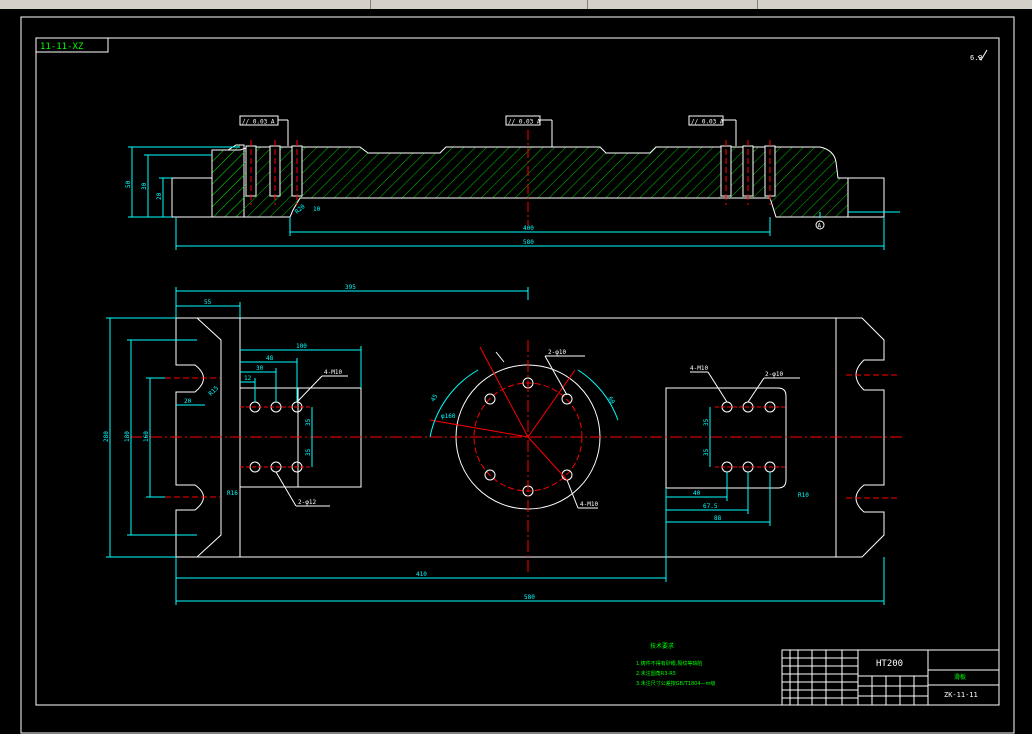 Image resolution: width=1032 pixels, height=734 pixels. Describe the element at coordinates (611, 401) in the screenshot. I see `svg-text: 60` at that location.